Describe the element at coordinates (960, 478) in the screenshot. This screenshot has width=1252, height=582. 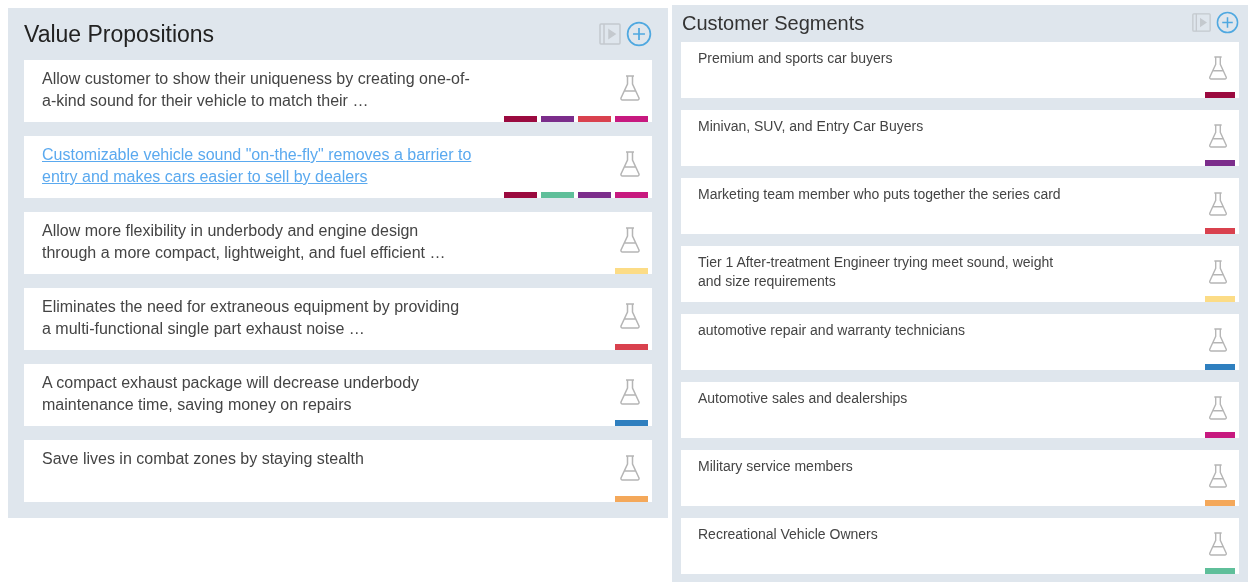
I see `card: Military service members` at that location.